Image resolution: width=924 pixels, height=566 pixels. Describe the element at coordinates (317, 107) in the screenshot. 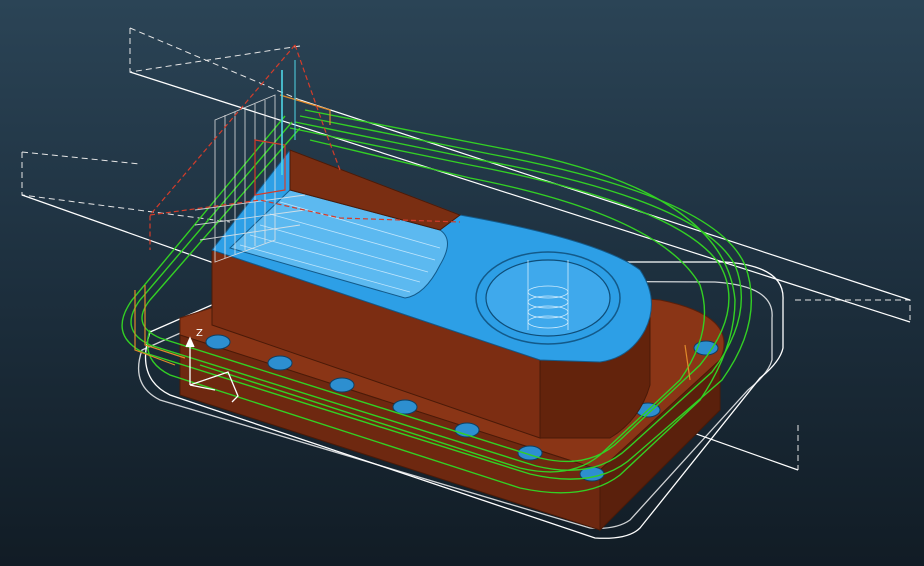

I see `tool-cone-right` at that location.